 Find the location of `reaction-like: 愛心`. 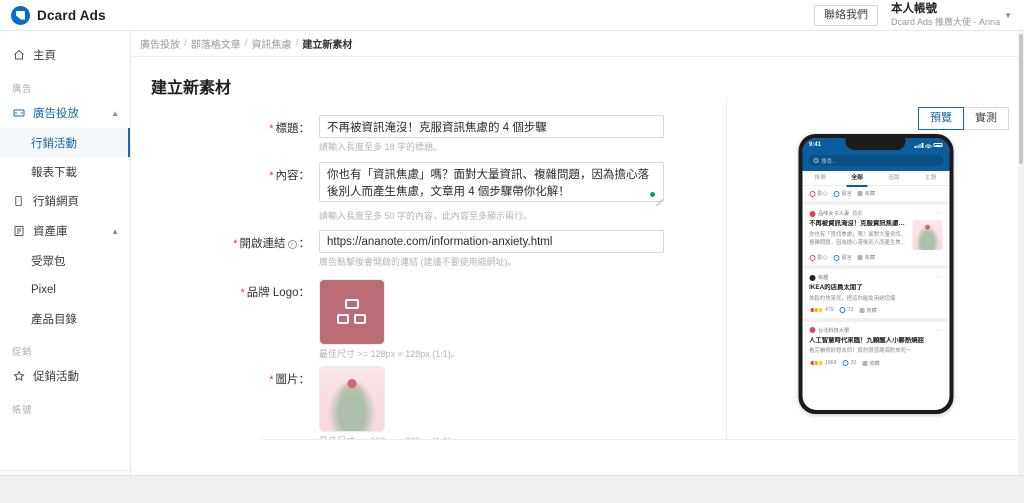

reaction-like: 愛心 is located at coordinates (818, 193).